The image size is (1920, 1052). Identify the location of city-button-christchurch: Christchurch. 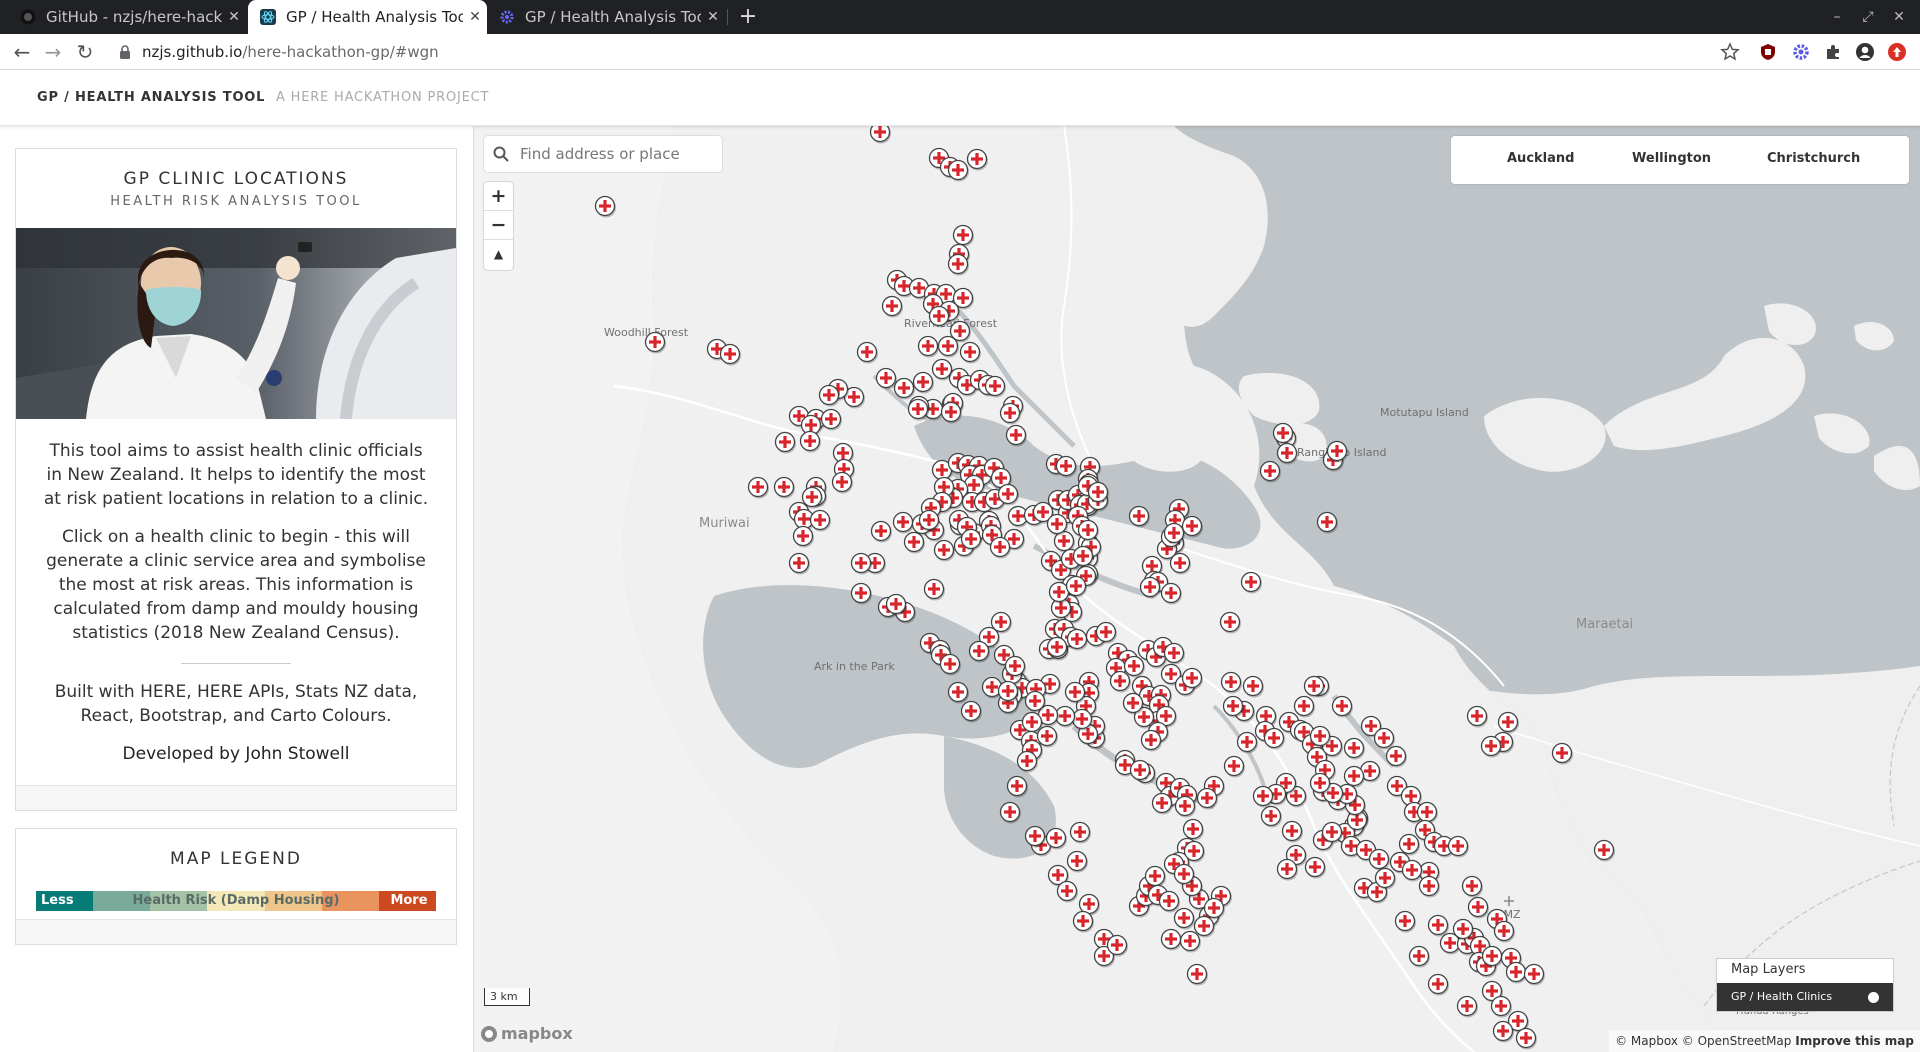
(1813, 158).